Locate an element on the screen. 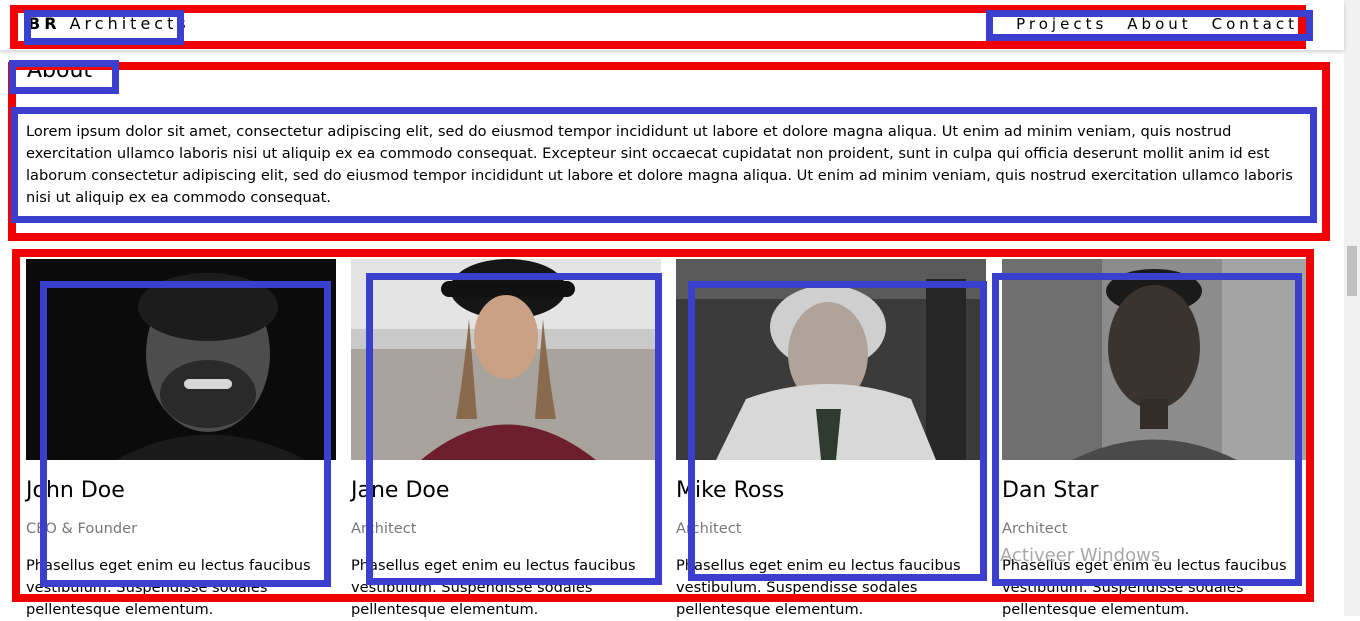 This screenshot has height=621, width=1360. nav-link-contact: Contact is located at coordinates (1255, 24).